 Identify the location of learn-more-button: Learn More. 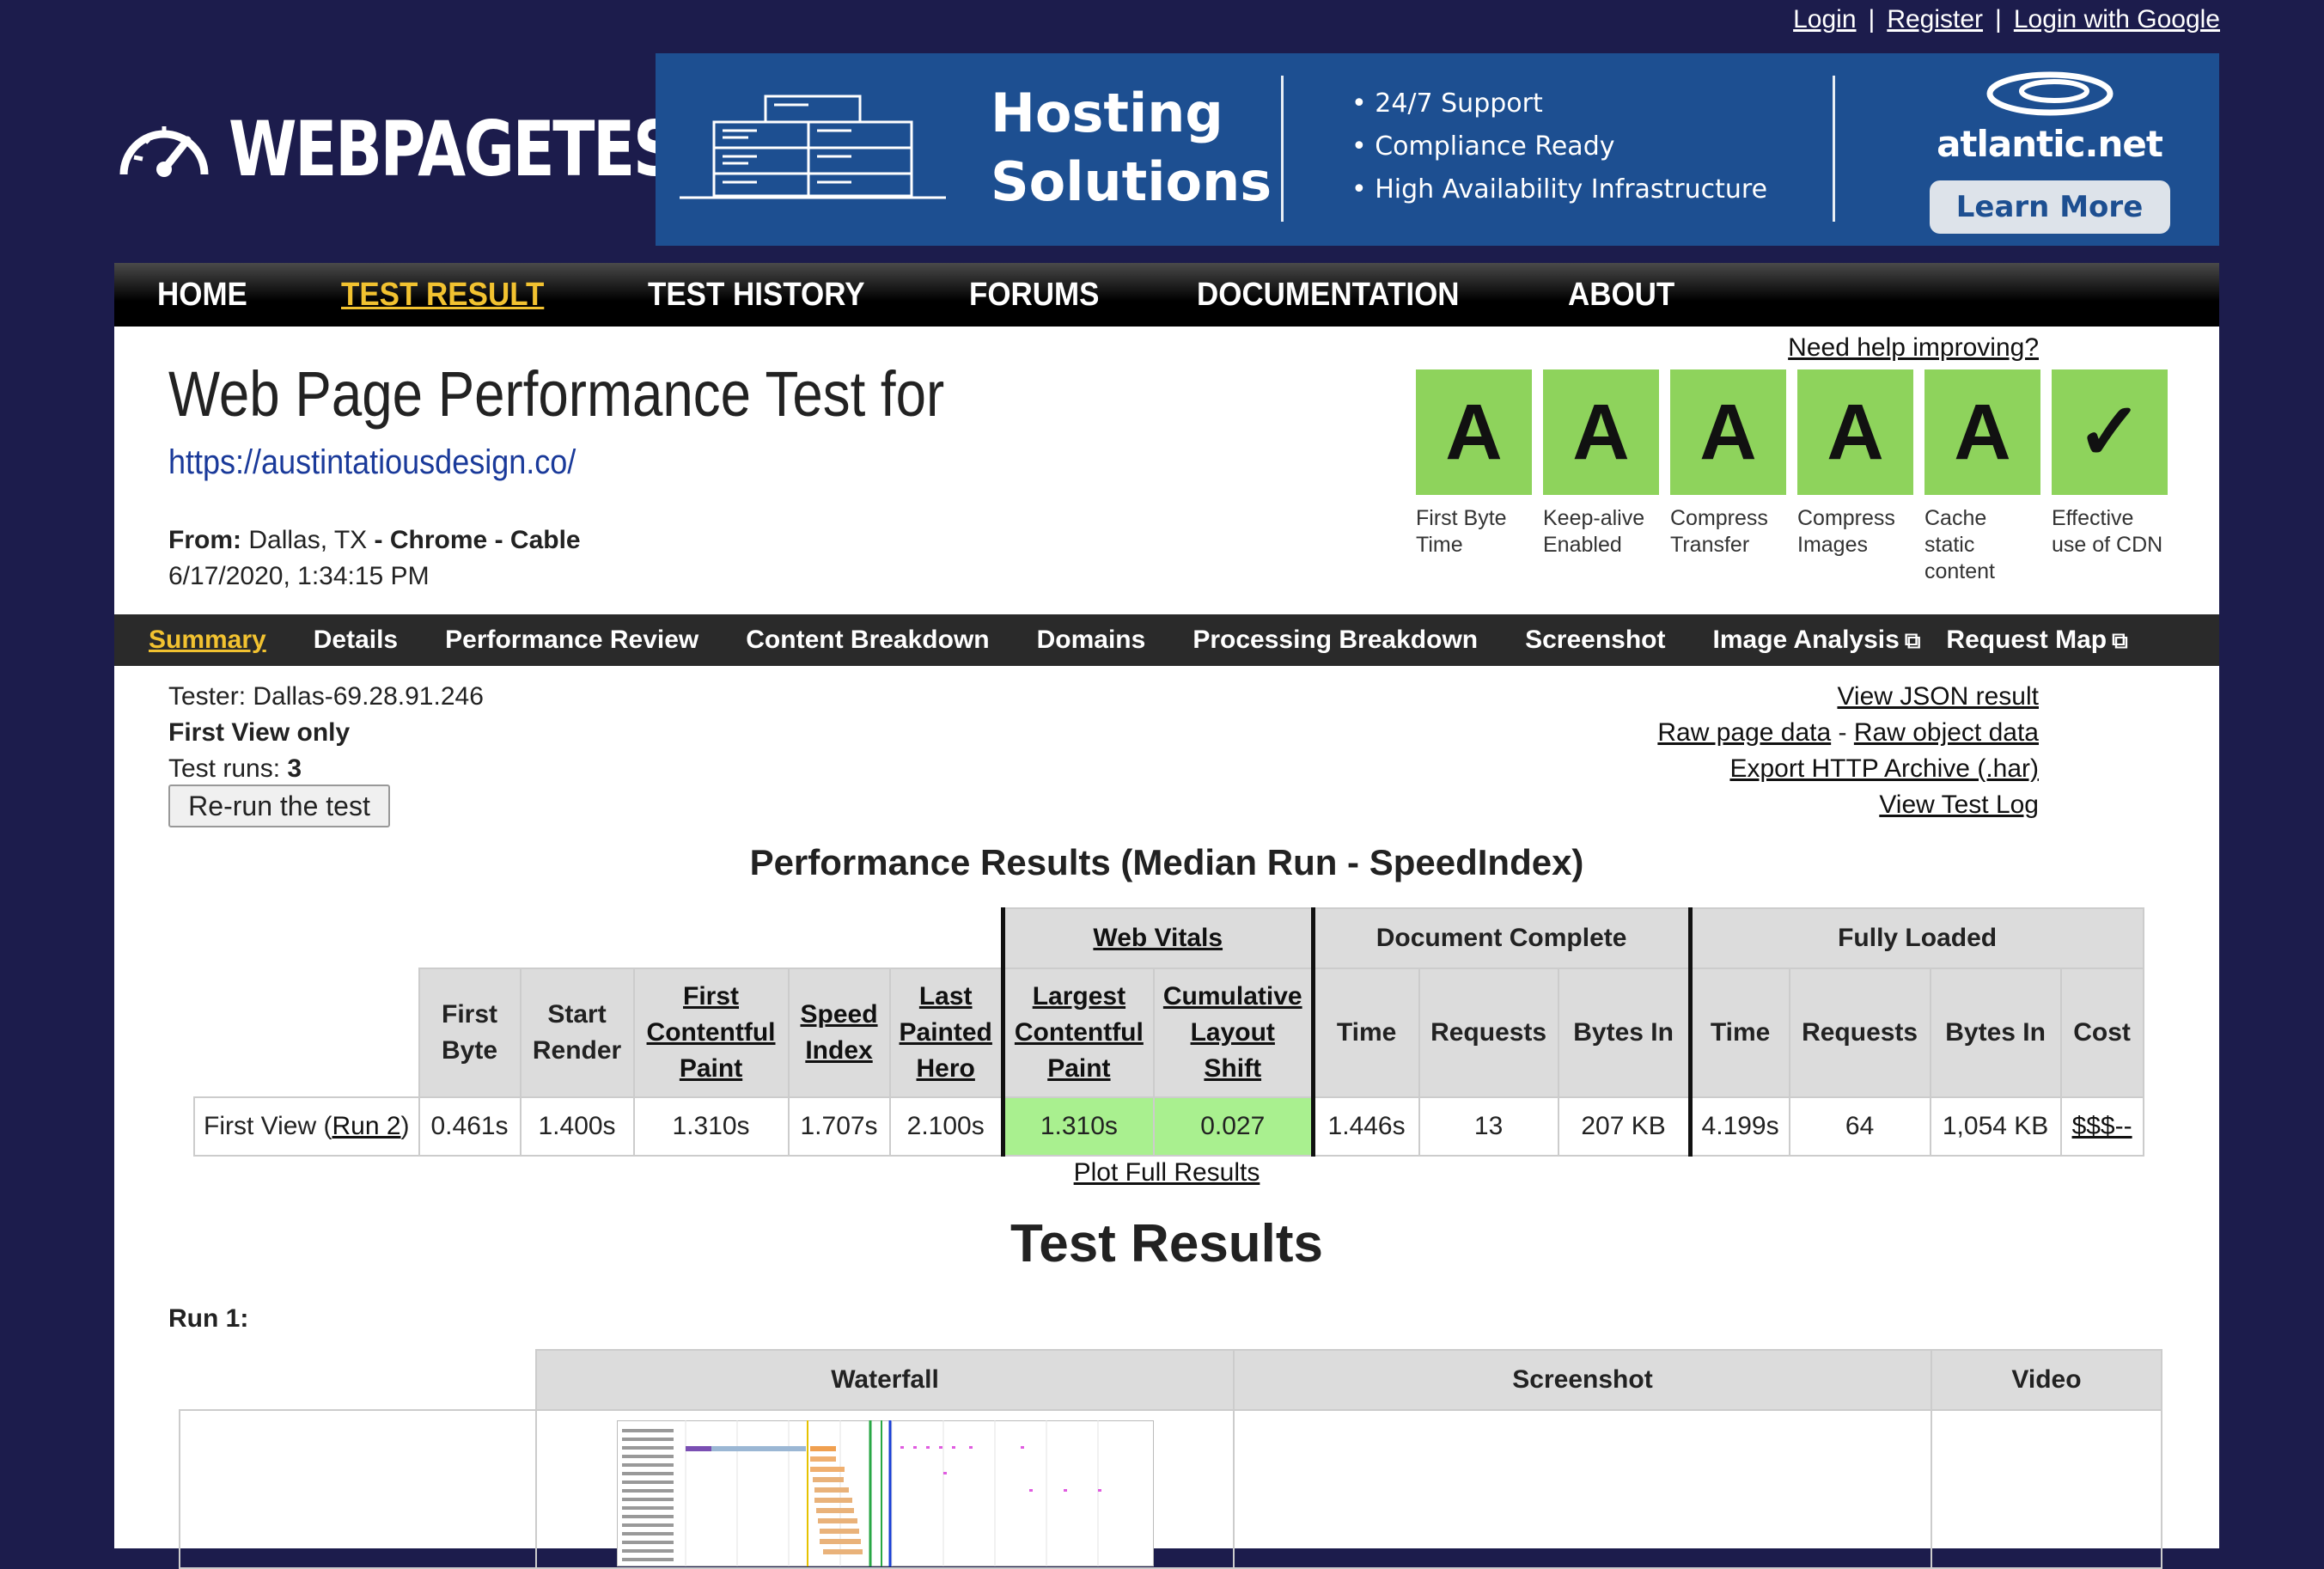
(2049, 207).